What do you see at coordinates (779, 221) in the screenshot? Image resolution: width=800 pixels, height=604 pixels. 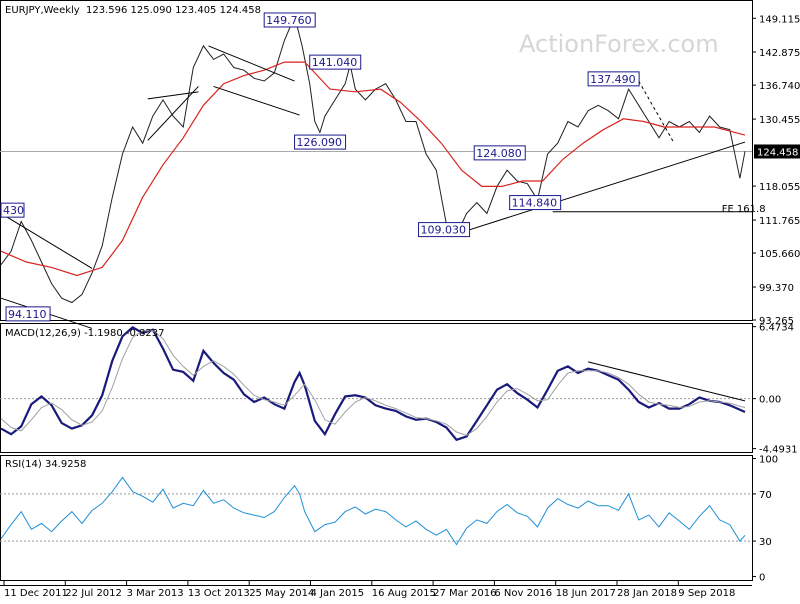 I see `price-tick-label: 111.765` at bounding box center [779, 221].